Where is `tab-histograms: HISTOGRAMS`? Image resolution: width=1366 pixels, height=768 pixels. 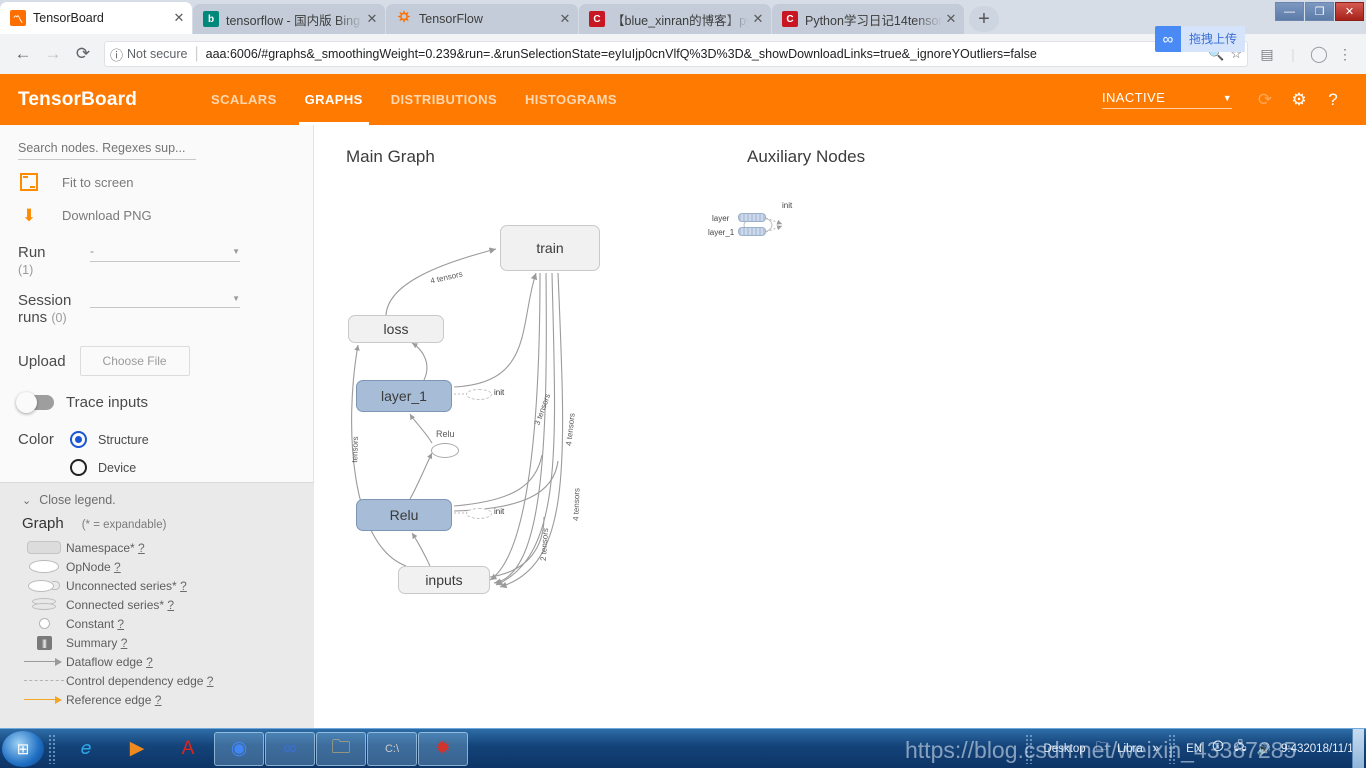
tab-histograms: HISTOGRAMS is located at coordinates (571, 99).